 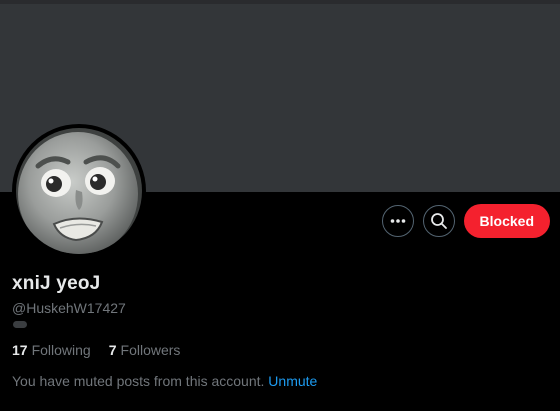 I want to click on avatar, so click(x=79, y=191).